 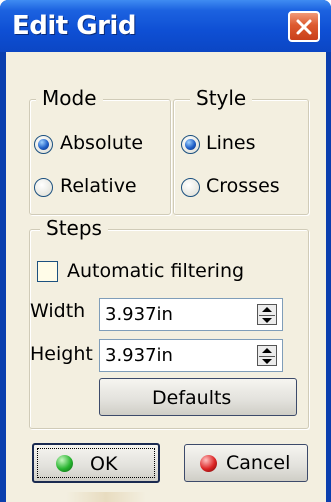 I want to click on width-spinner, so click(x=267, y=314).